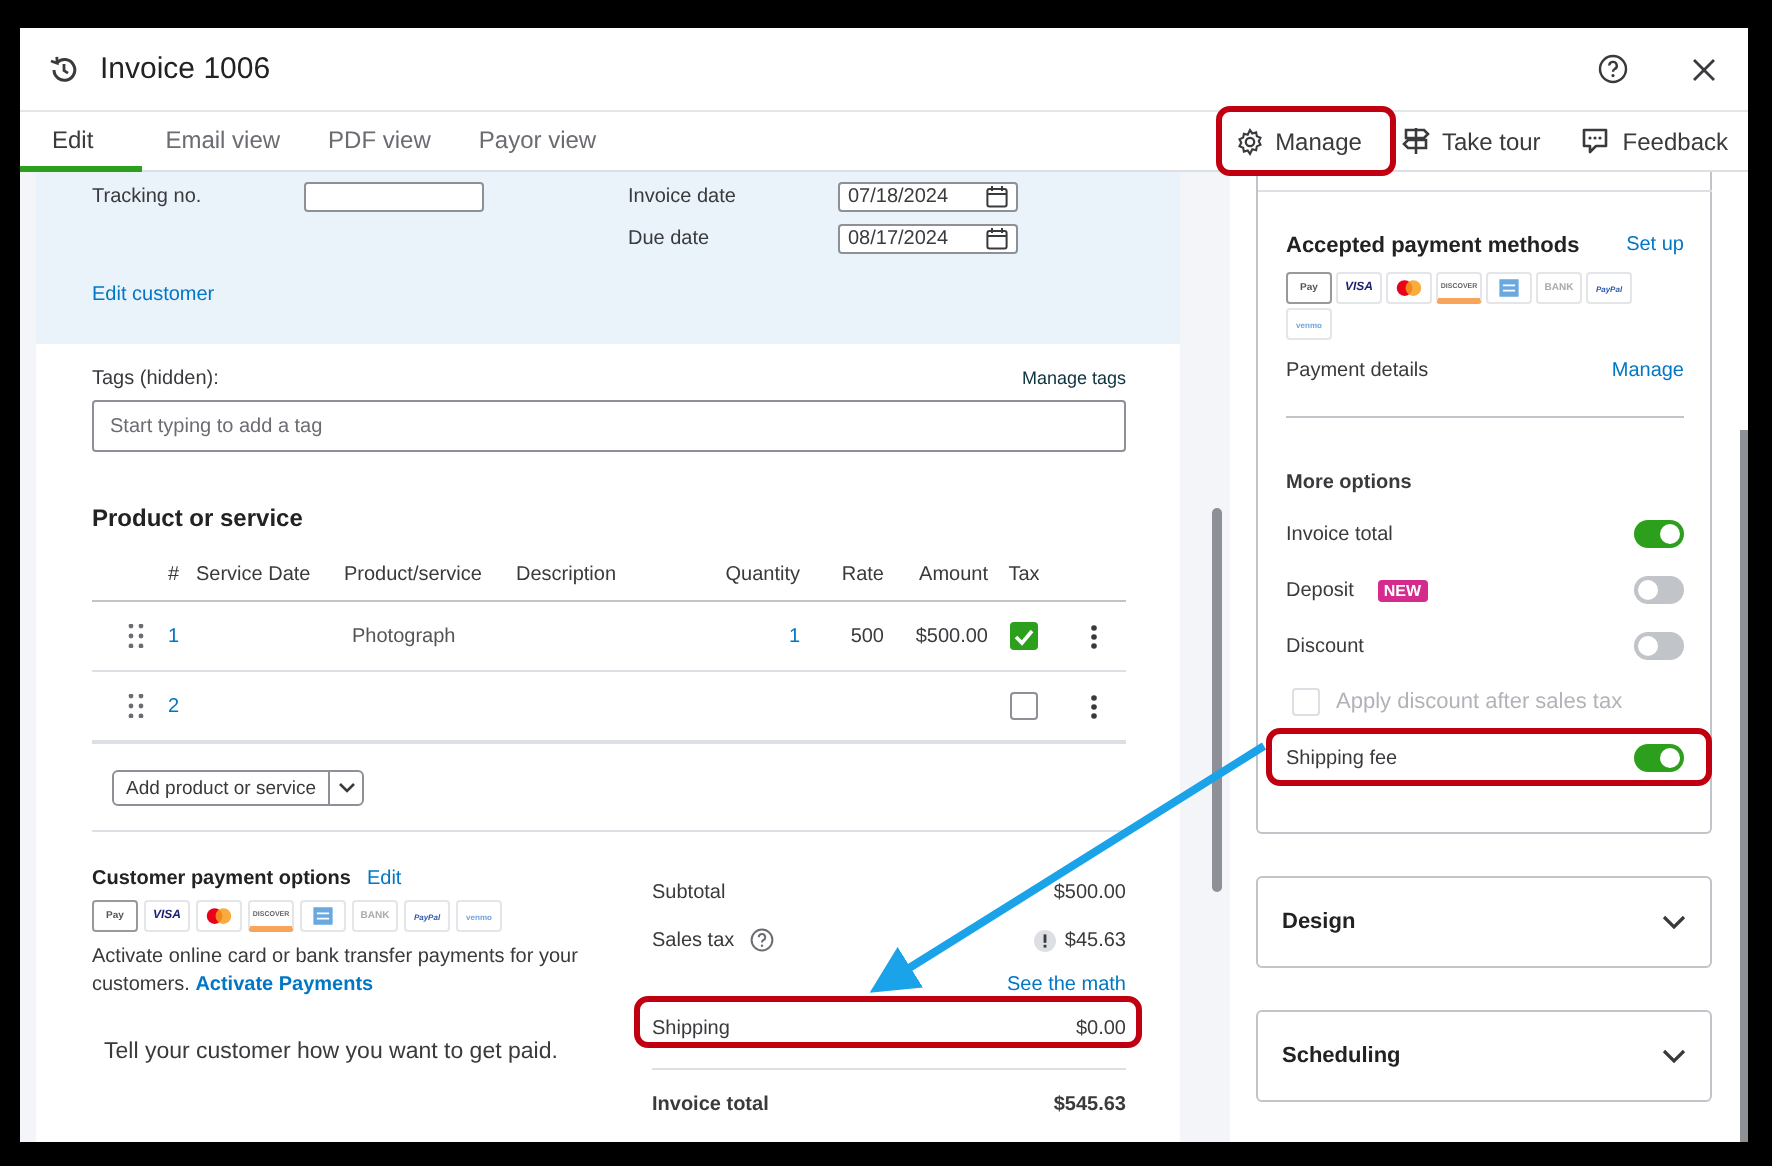 Image resolution: width=1772 pixels, height=1166 pixels. Describe the element at coordinates (1415, 141) in the screenshot. I see `signpost-icon` at that location.